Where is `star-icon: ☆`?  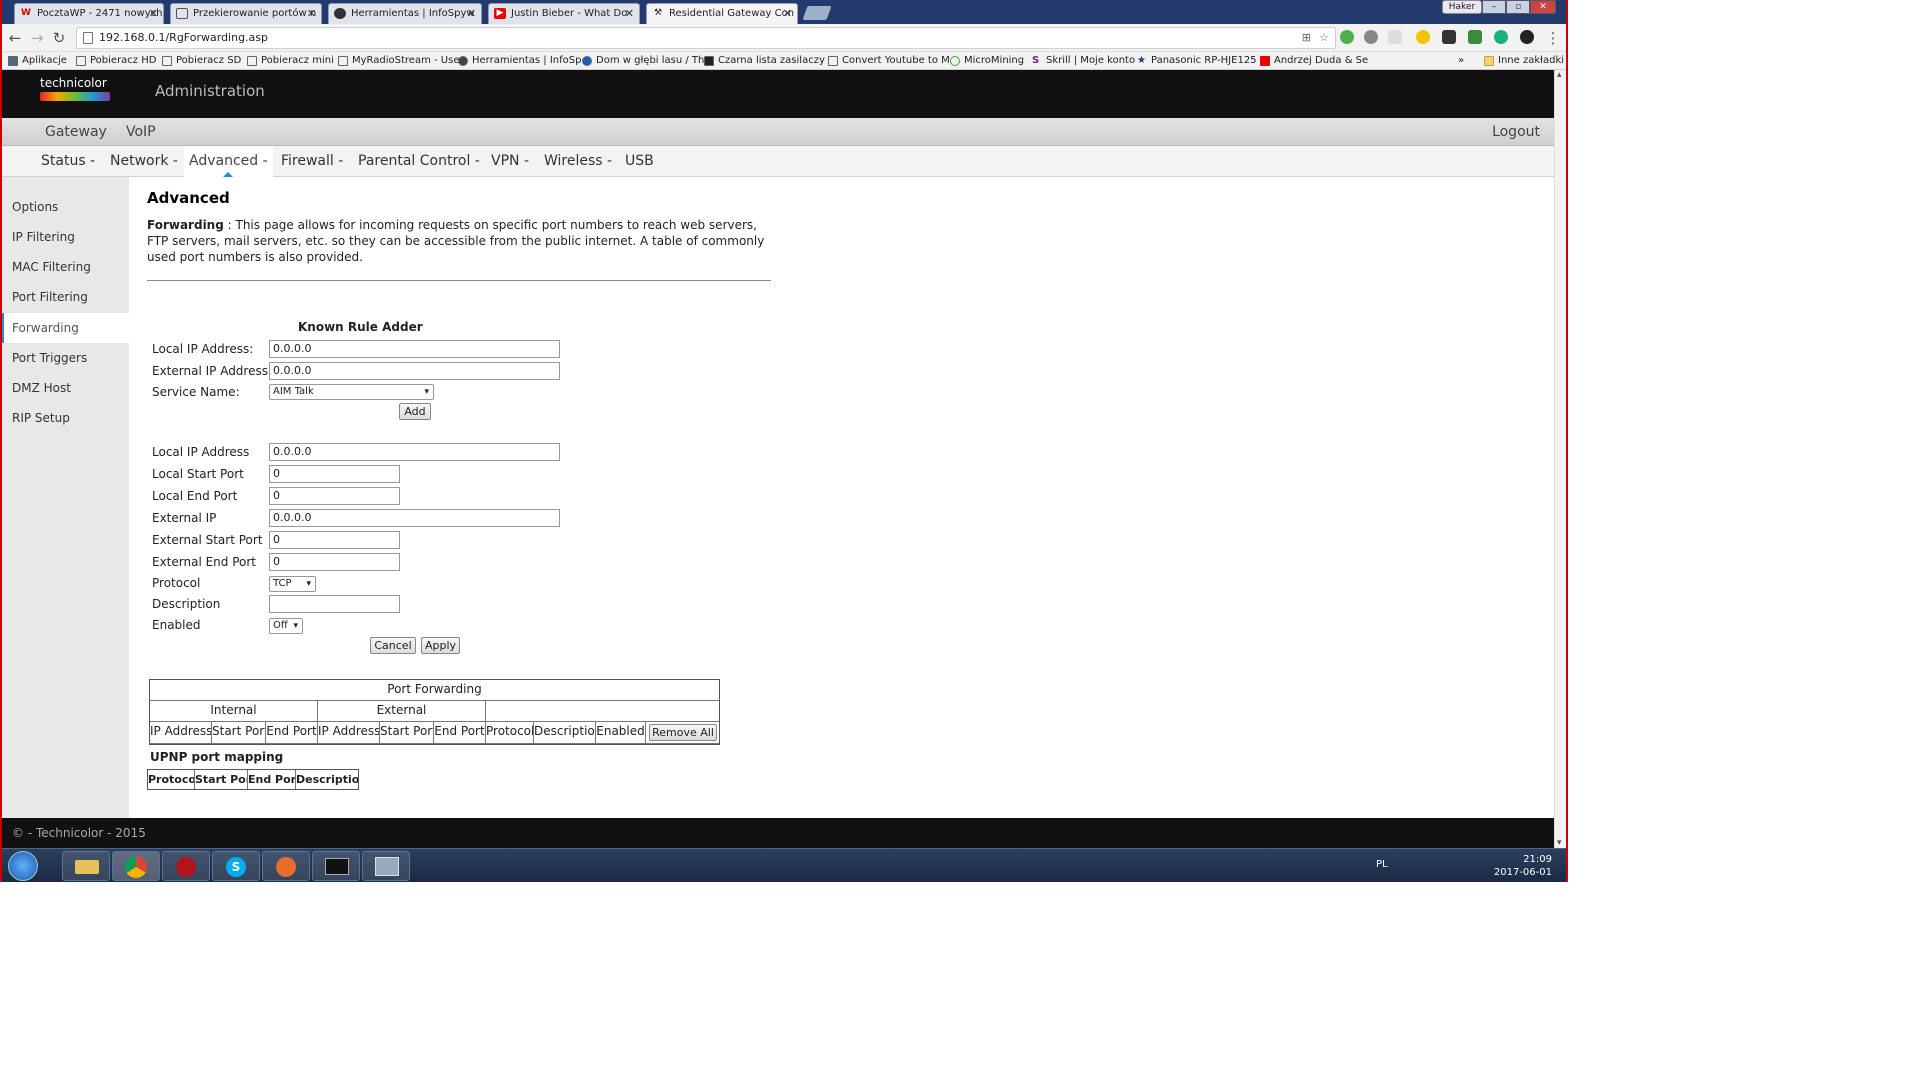
star-icon: ☆ is located at coordinates (1324, 38).